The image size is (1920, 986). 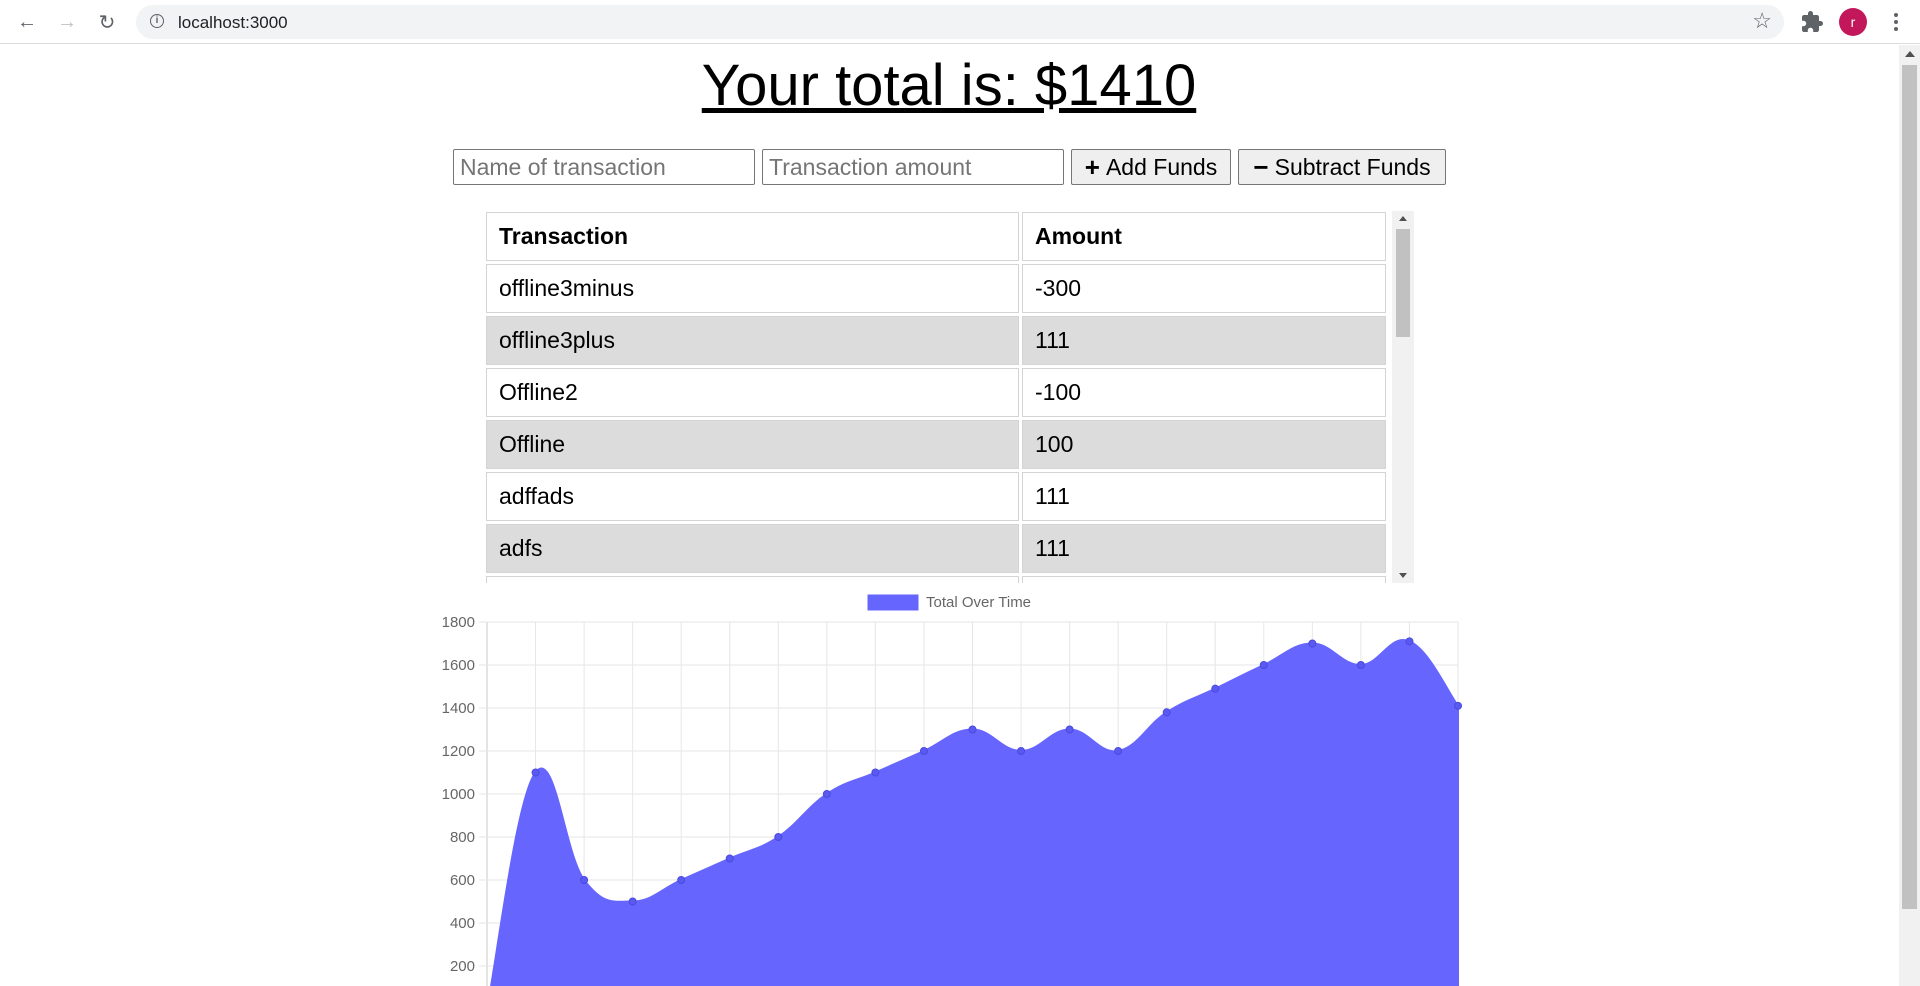 What do you see at coordinates (462, 837) in the screenshot?
I see `y-tick-label: 800` at bounding box center [462, 837].